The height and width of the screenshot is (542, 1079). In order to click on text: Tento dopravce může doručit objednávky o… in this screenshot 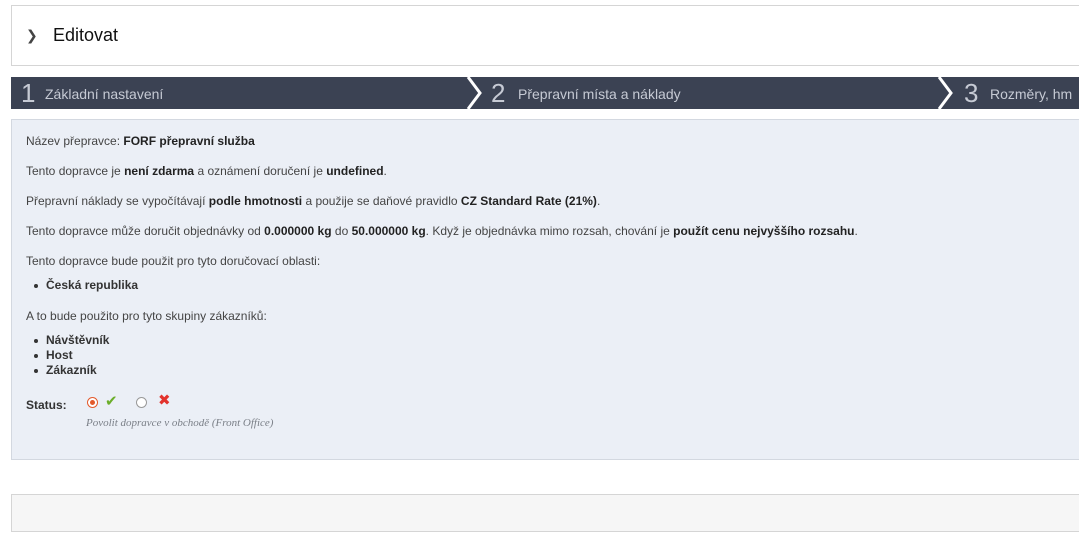, I will do `click(143, 231)`.